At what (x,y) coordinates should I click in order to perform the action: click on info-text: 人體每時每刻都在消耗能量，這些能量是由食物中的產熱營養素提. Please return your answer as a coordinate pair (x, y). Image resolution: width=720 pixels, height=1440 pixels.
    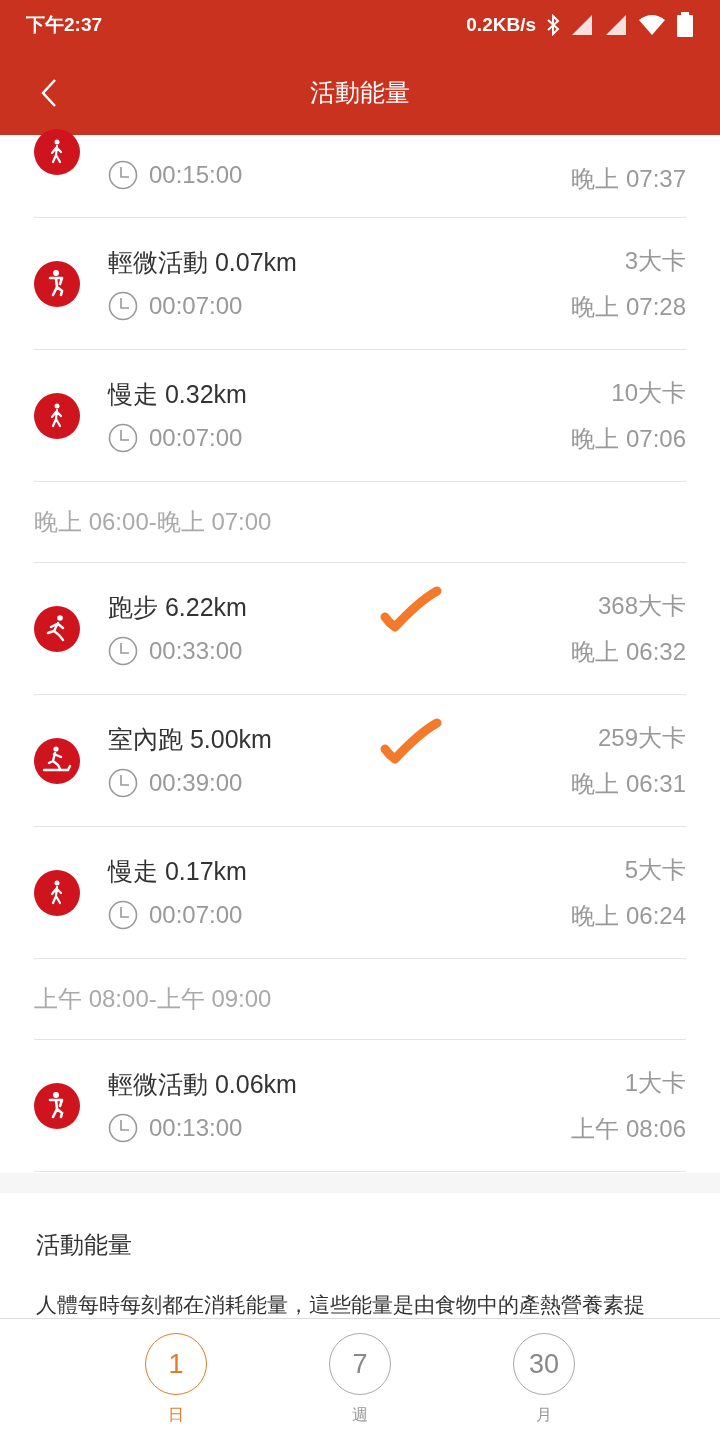
    Looking at the image, I should click on (341, 1305).